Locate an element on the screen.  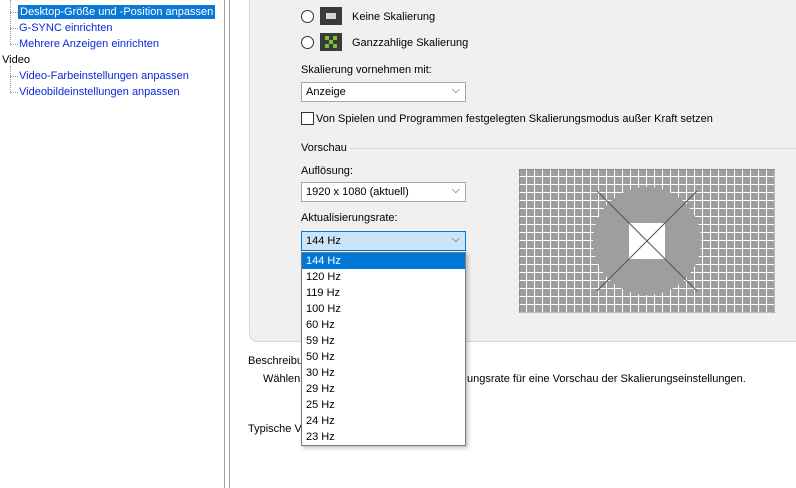
refresh-option-100: 100 Hz is located at coordinates (383, 309).